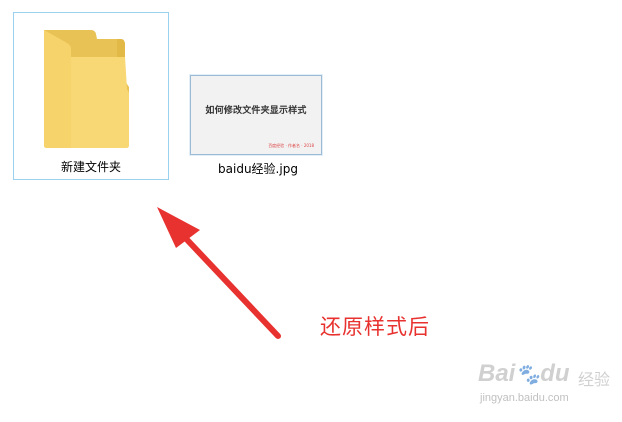 The height and width of the screenshot is (422, 622). Describe the element at coordinates (524, 398) in the screenshot. I see `watermark-url: jingyan.baidu.com` at that location.